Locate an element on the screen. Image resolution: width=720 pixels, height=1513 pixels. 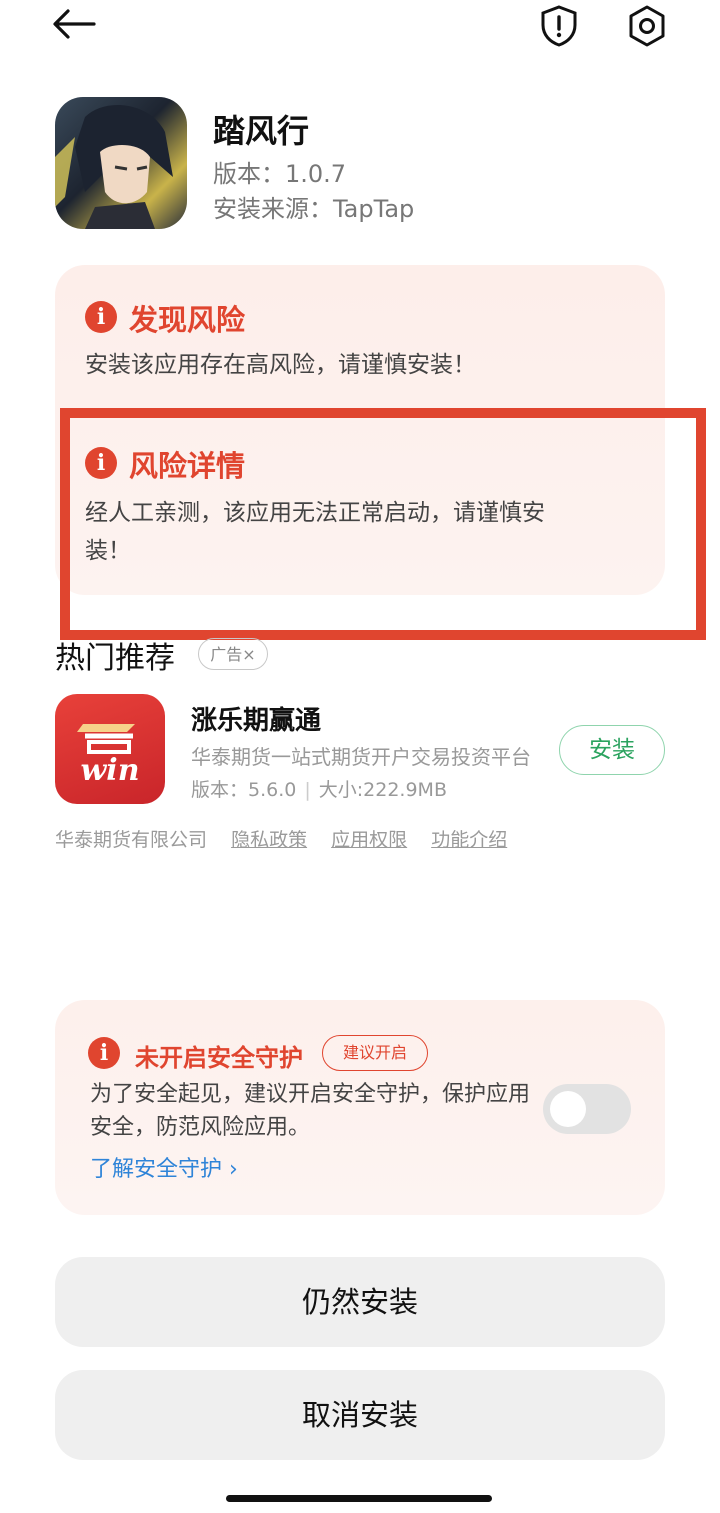
learn-protection-link: 了解安全守护 › is located at coordinates (164, 1167).